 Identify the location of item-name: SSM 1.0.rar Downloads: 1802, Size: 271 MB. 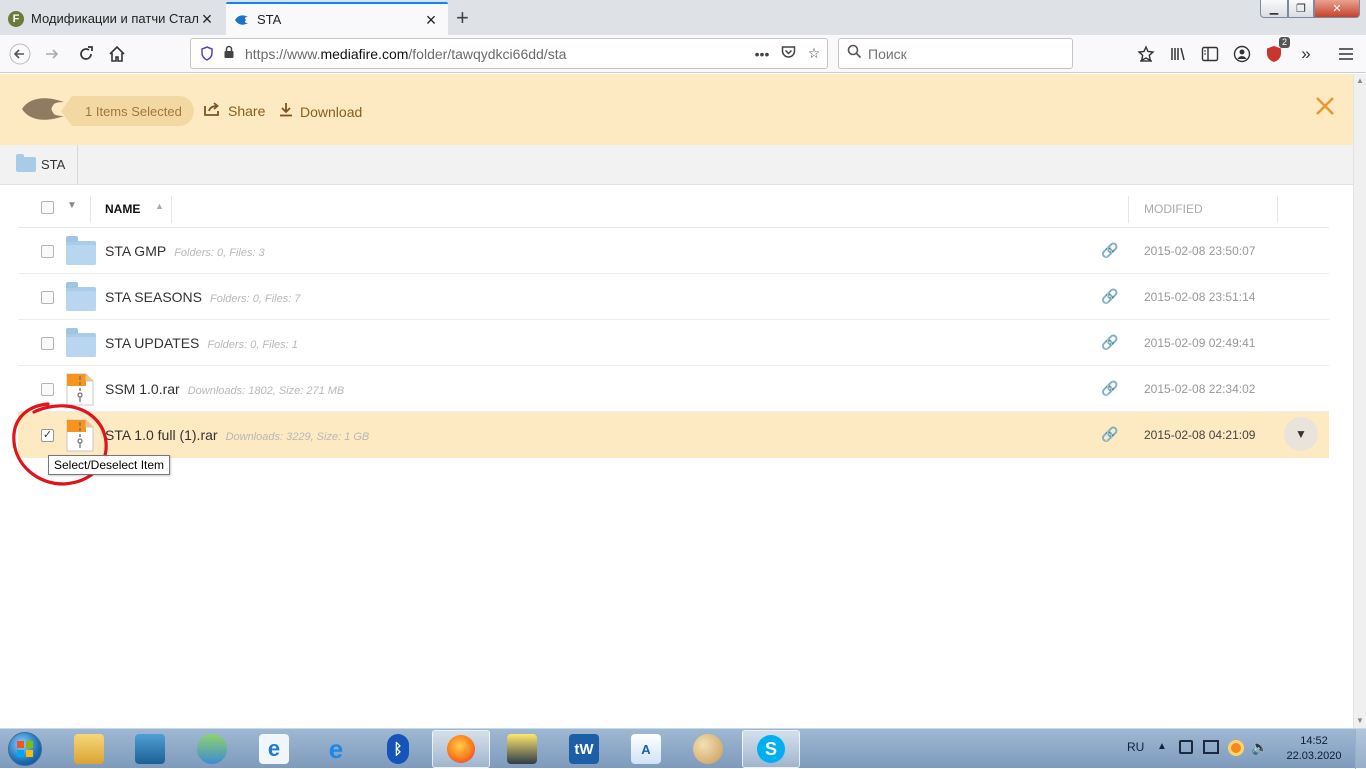
(224, 389).